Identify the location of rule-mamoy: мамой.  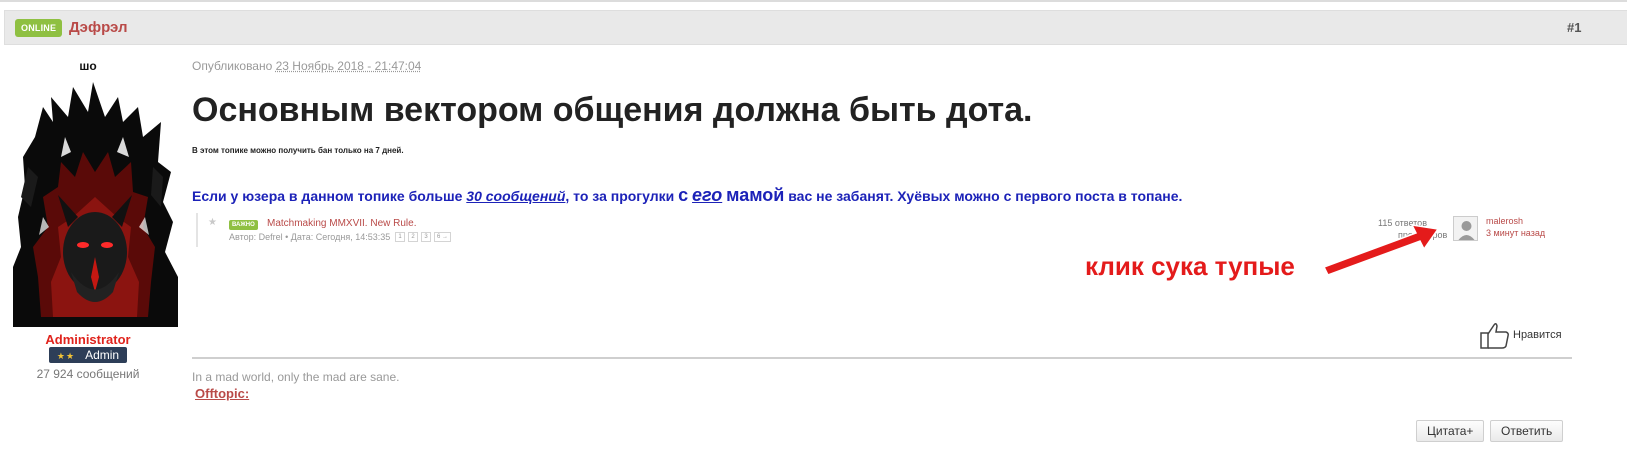
(755, 195).